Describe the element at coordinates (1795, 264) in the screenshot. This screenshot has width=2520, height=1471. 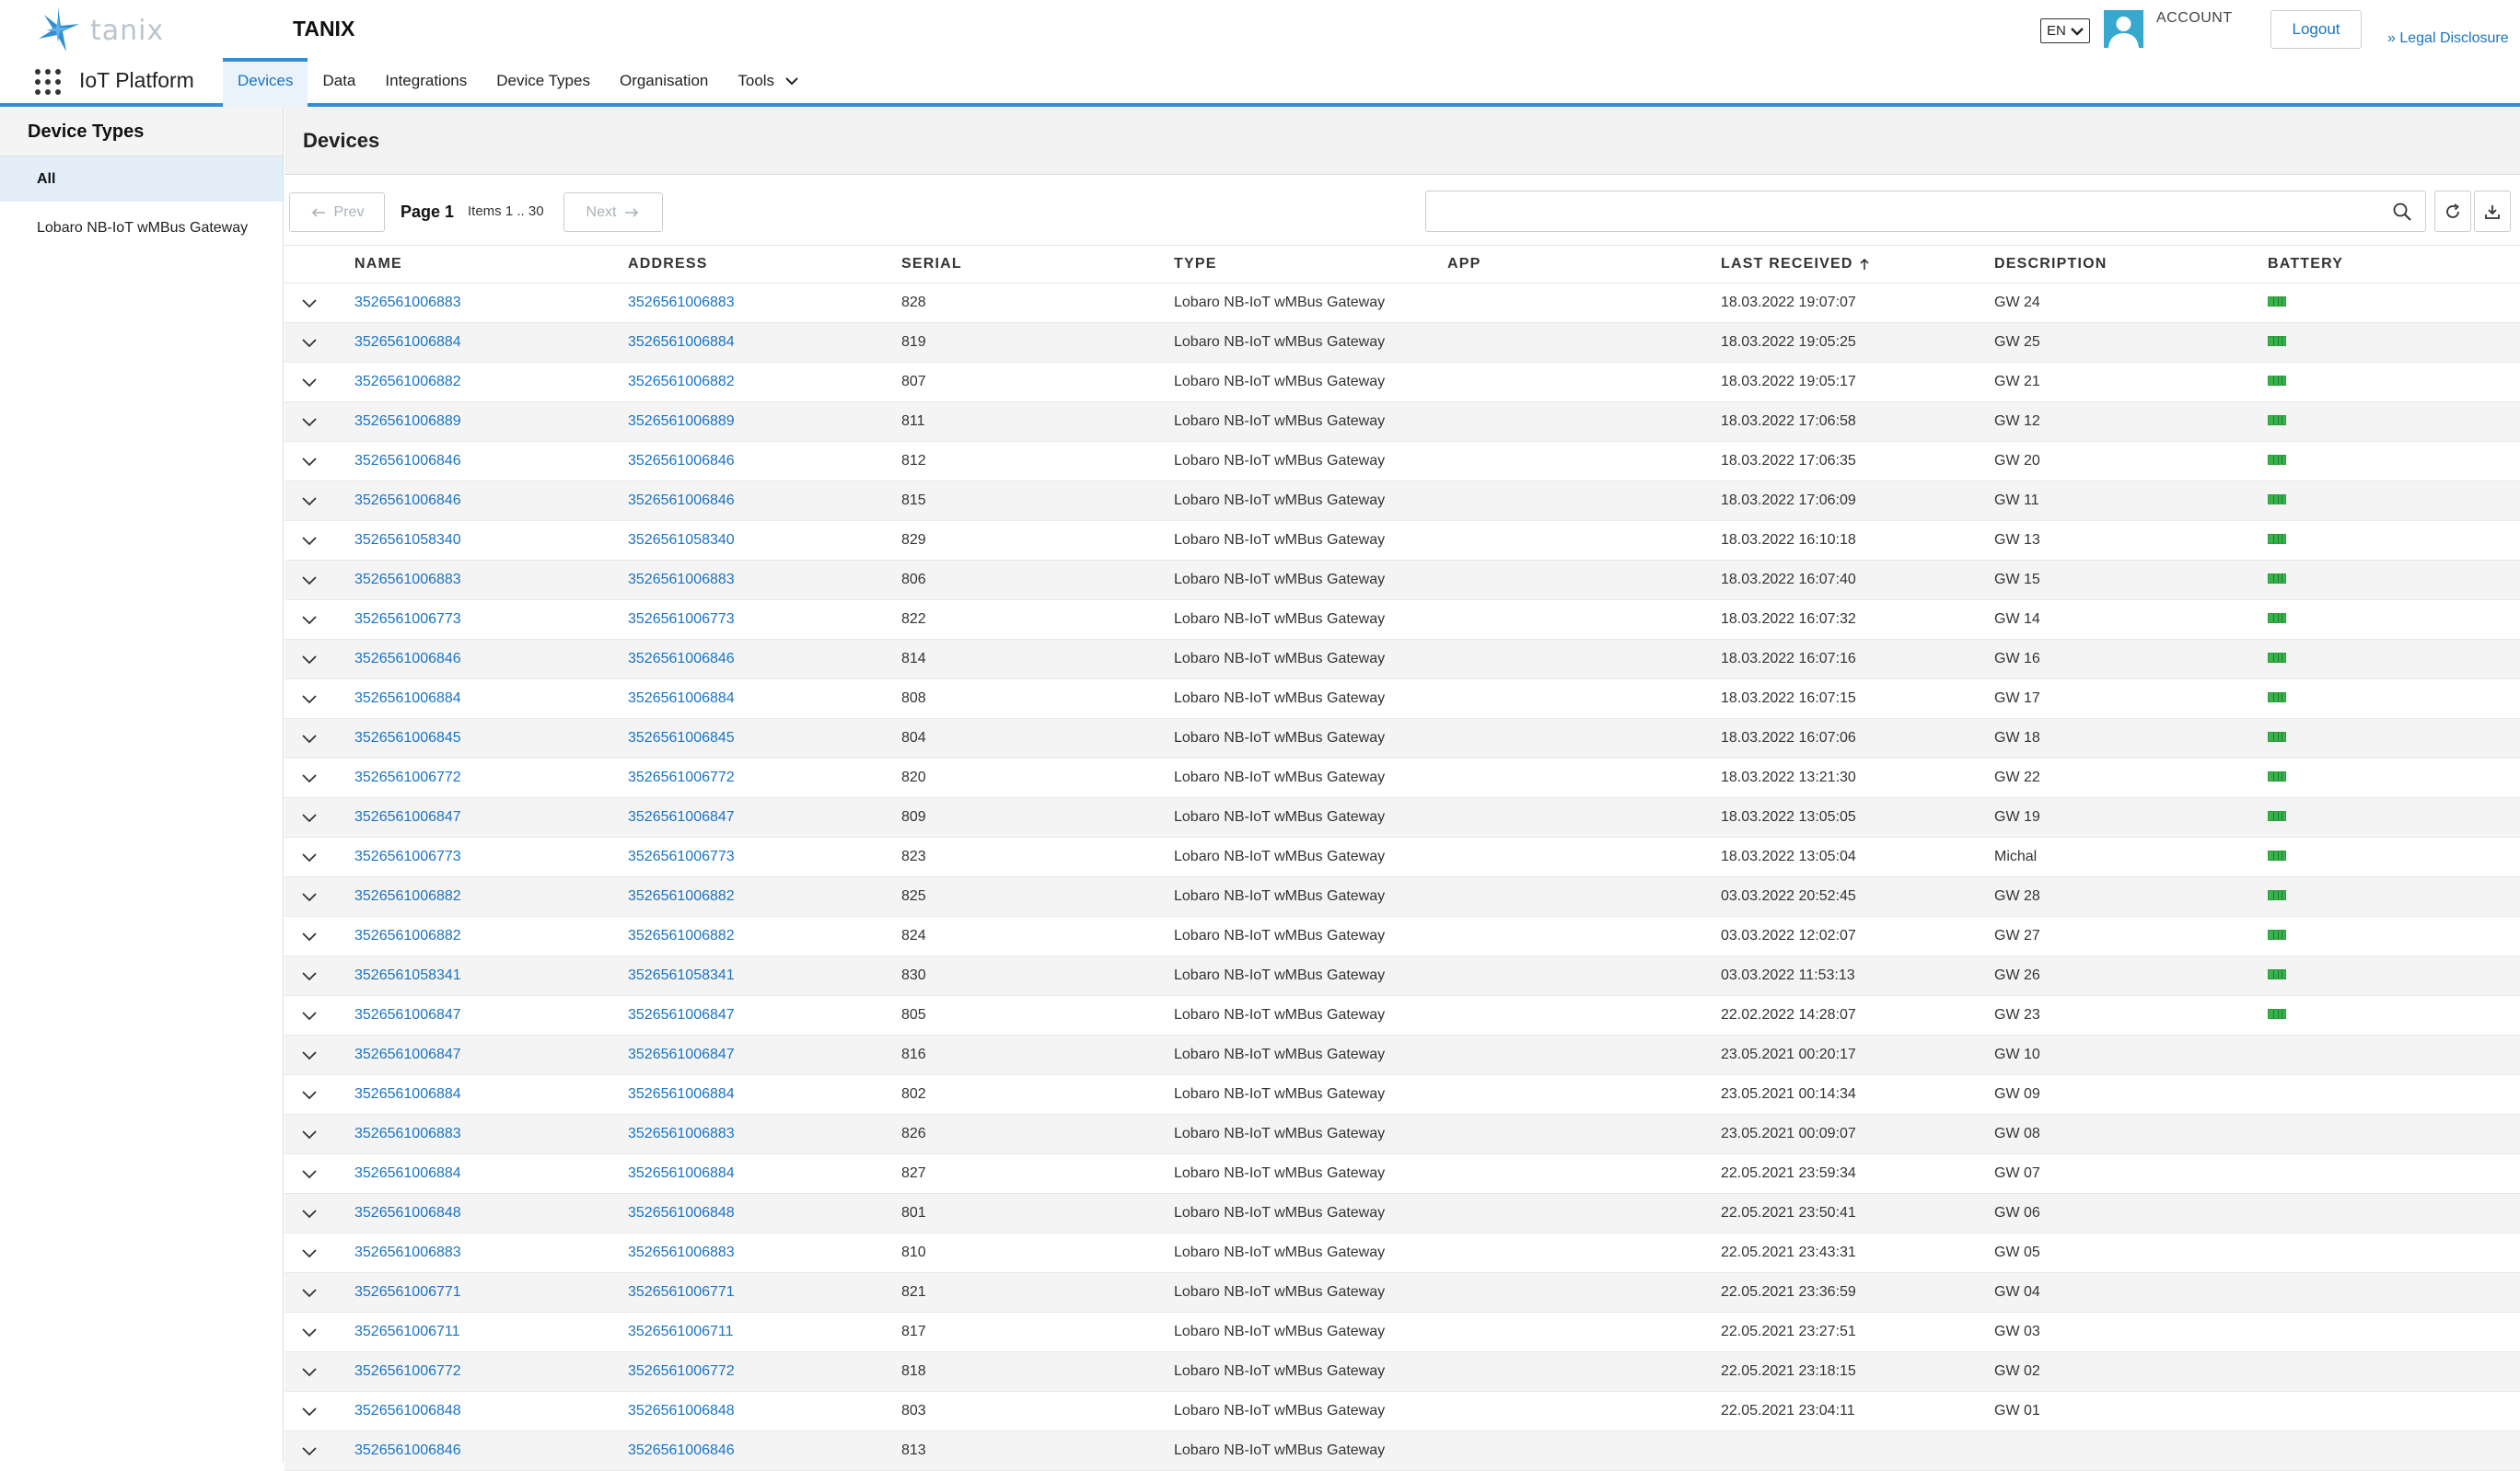
I see `column-last-received: LAST RECEIVED` at that location.